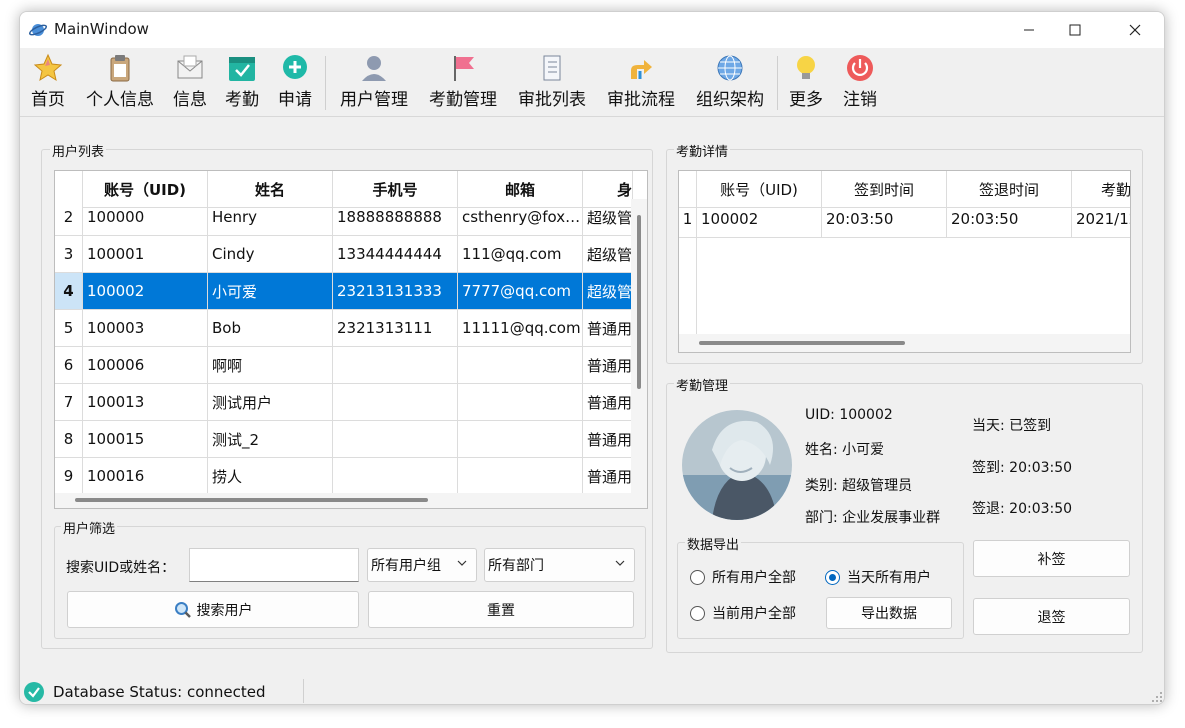  Describe the element at coordinates (182, 609) in the screenshot. I see `search-icon` at that location.